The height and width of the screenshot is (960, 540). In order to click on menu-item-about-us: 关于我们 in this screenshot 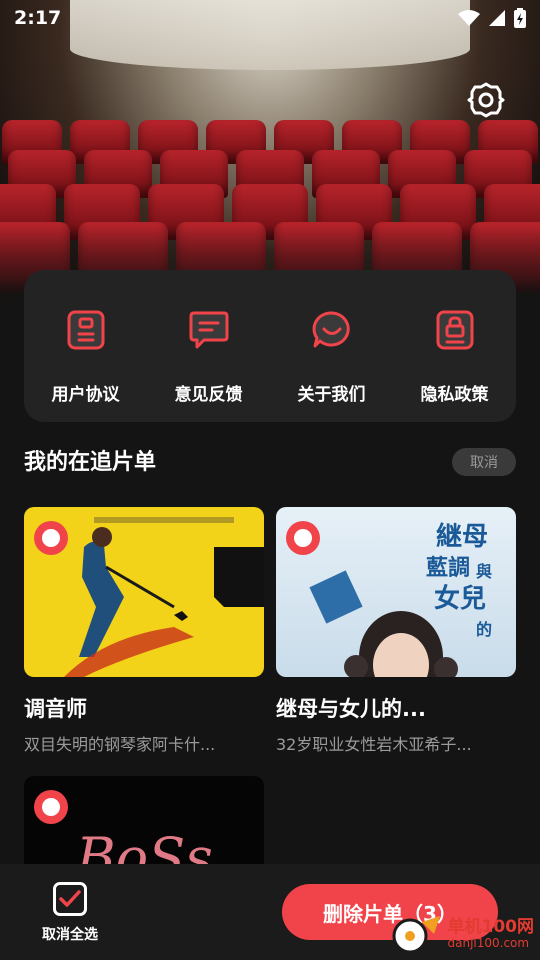, I will do `click(331, 346)`.